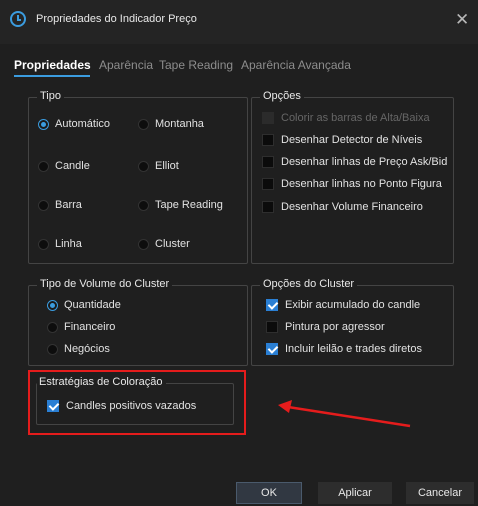 This screenshot has height=506, width=478. Describe the element at coordinates (352, 140) in the screenshot. I see `checkbox-label: Desenhar Detector de Níveis` at that location.